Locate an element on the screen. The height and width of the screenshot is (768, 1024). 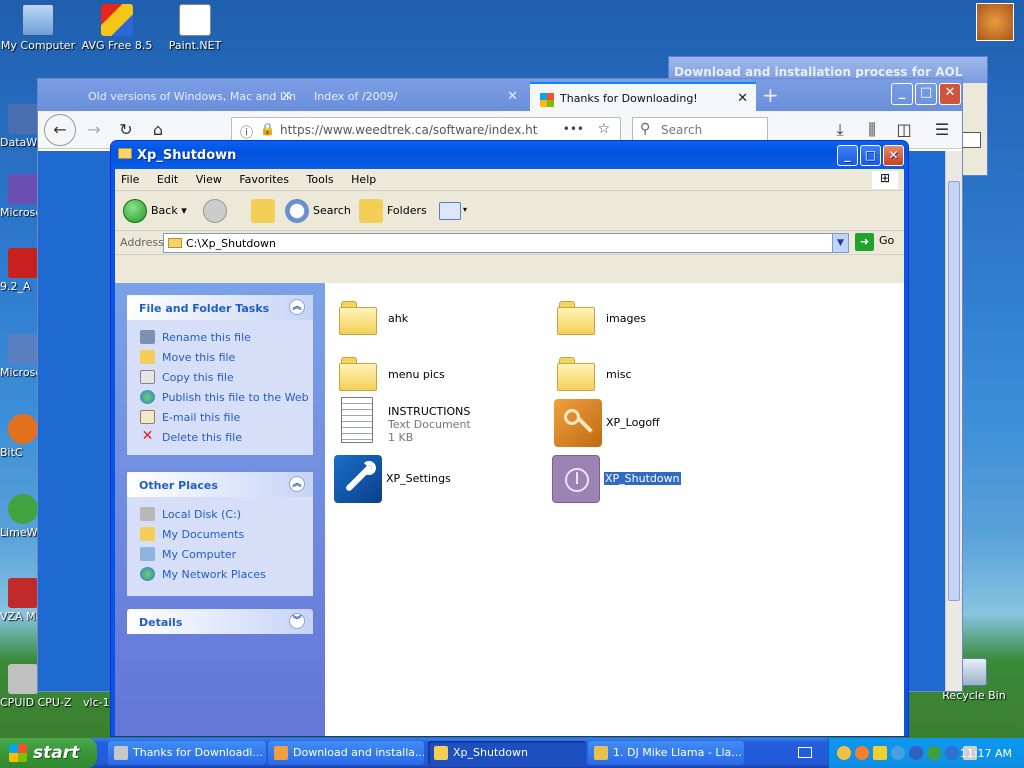
file-name: XP_Logoff is located at coordinates (633, 422).